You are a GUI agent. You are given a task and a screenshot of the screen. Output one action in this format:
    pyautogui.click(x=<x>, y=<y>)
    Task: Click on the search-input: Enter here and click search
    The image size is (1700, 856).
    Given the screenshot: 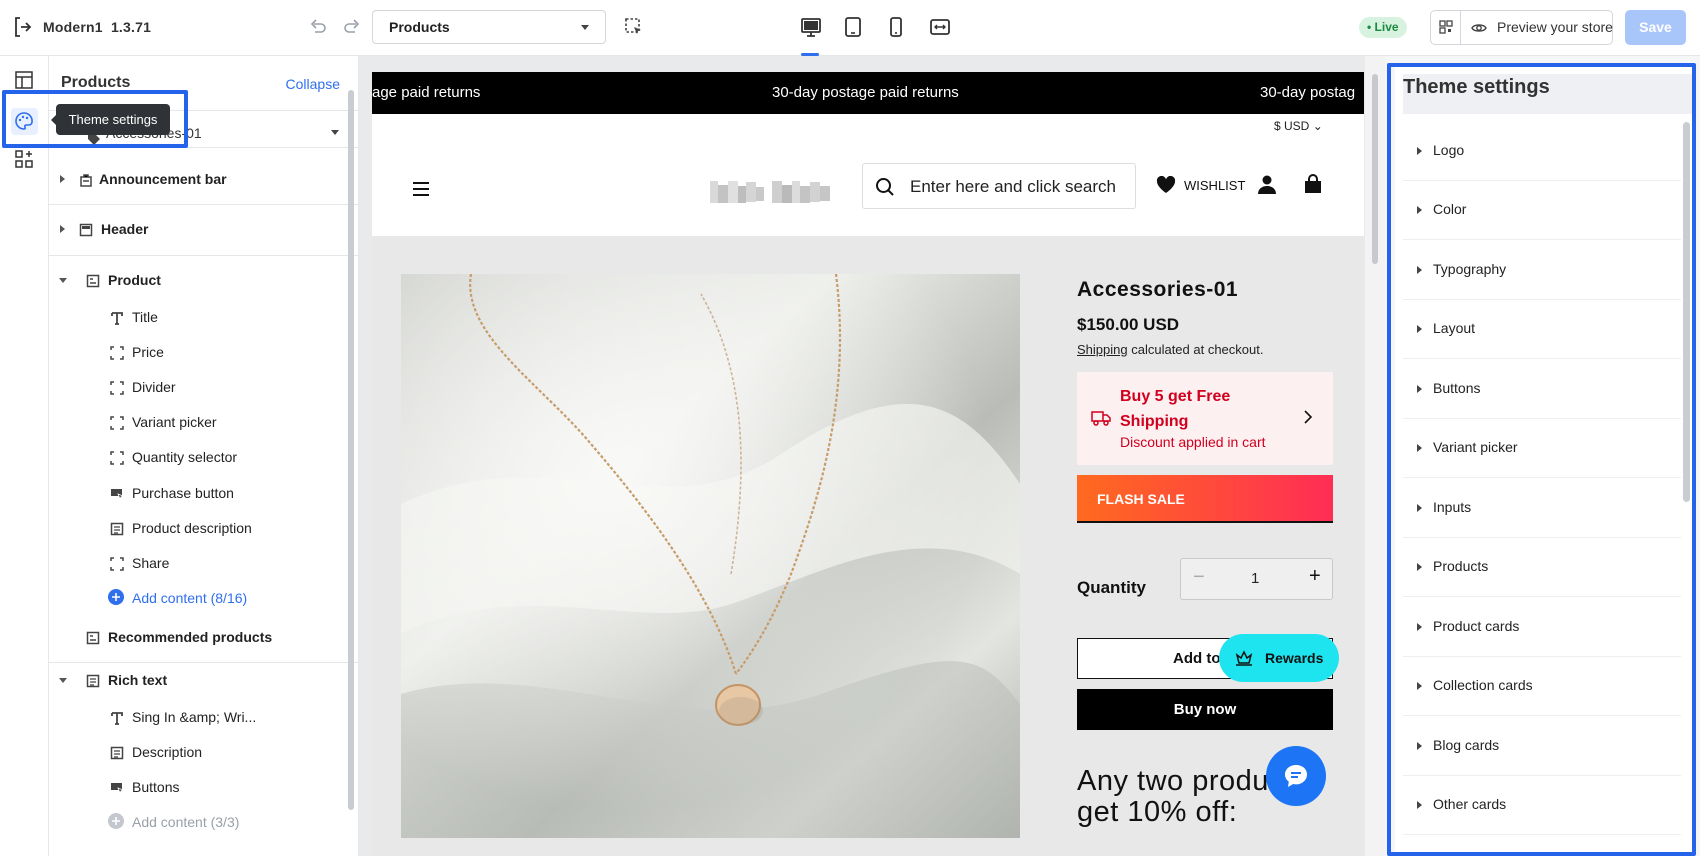 What is the action you would take?
    pyautogui.click(x=999, y=186)
    